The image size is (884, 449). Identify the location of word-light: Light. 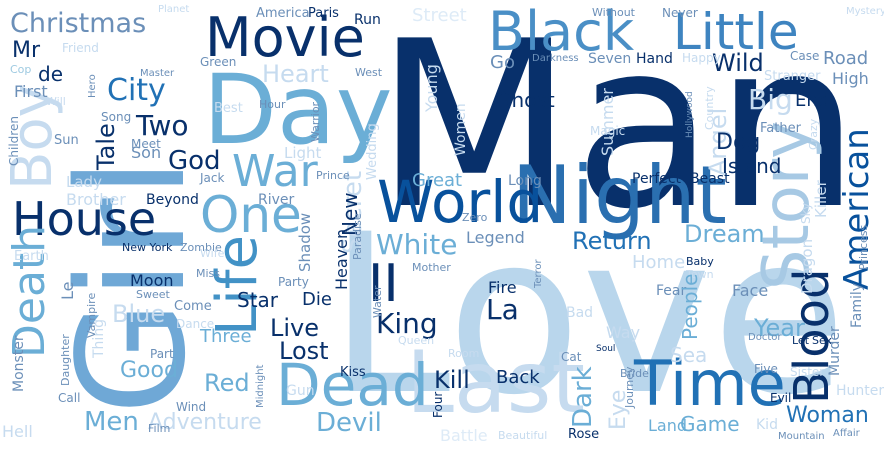
(303, 153).